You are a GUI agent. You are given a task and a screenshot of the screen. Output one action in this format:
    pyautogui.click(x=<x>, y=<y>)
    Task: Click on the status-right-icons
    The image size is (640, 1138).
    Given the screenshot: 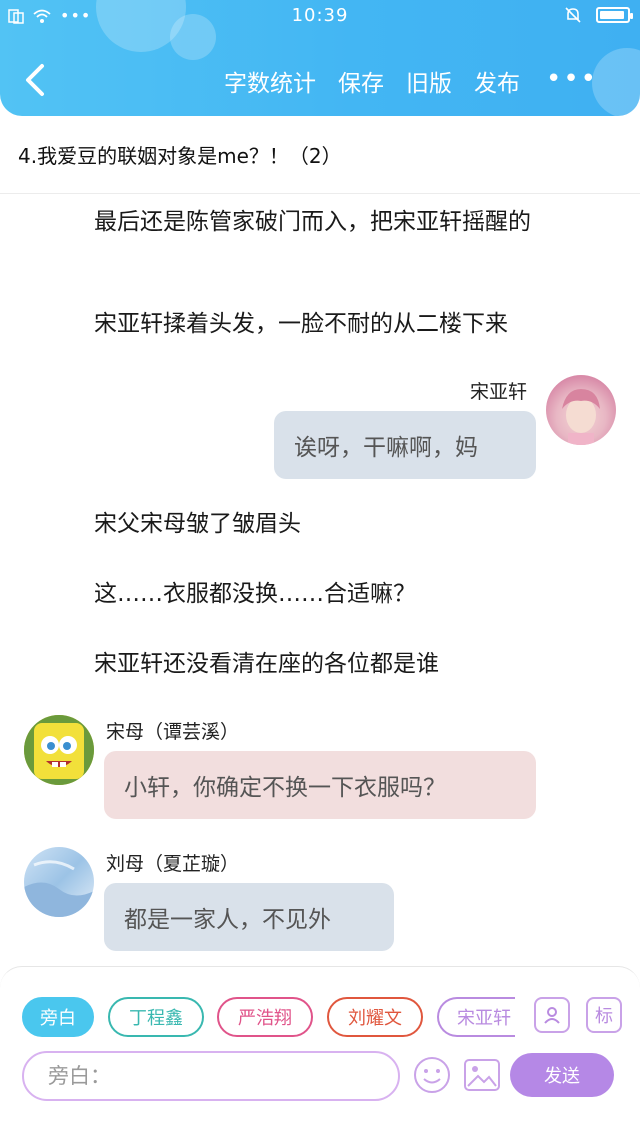 What is the action you would take?
    pyautogui.click(x=598, y=15)
    